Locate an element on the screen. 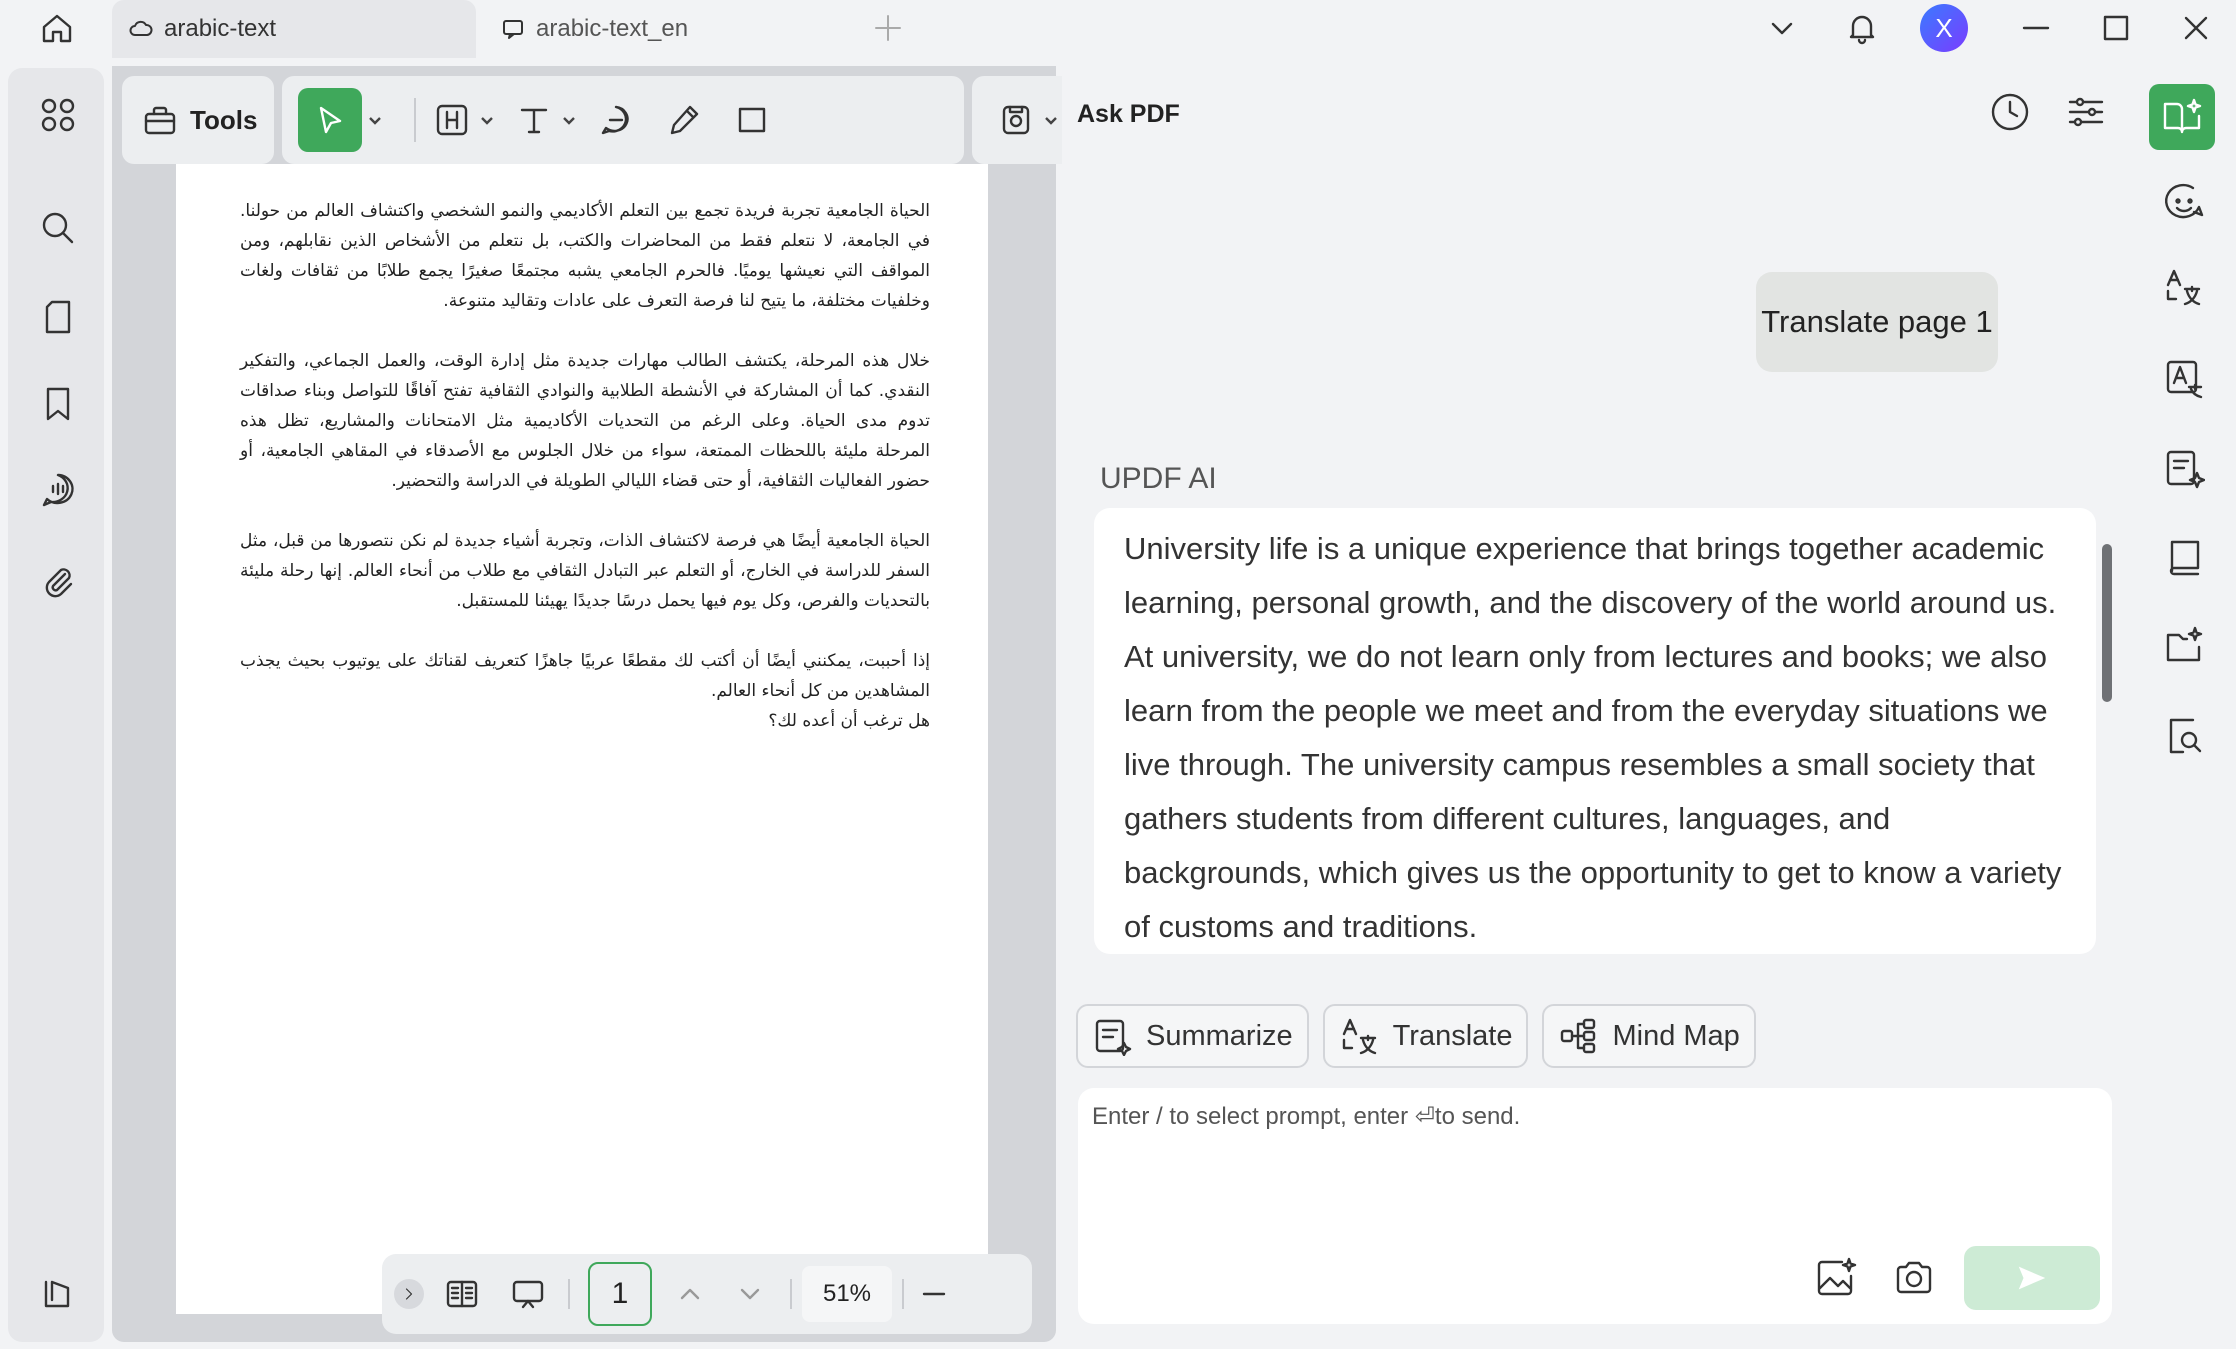 This screenshot has height=1349, width=2236. avatar-initial: X is located at coordinates (1944, 27).